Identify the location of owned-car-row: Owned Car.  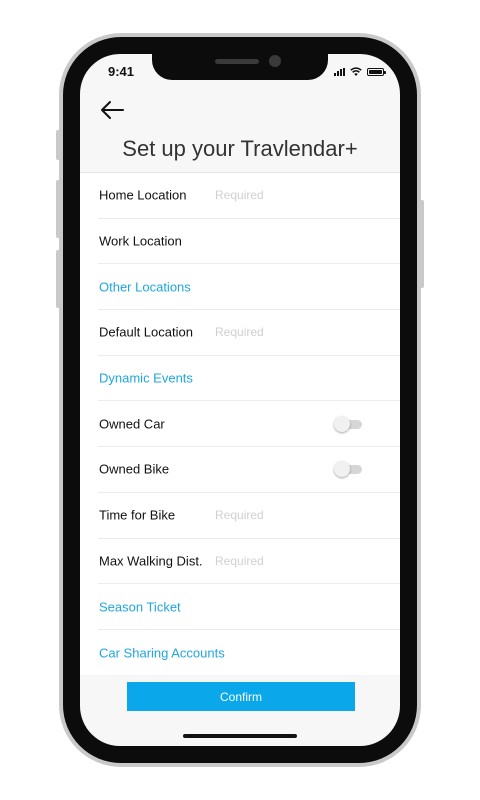
(249, 424).